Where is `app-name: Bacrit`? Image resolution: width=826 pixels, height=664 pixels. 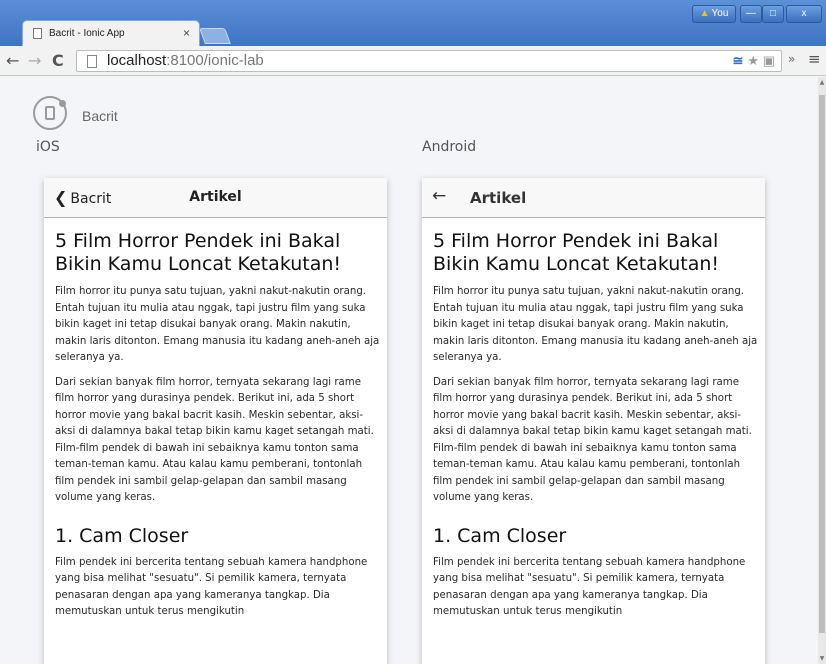
app-name: Bacrit is located at coordinates (100, 116).